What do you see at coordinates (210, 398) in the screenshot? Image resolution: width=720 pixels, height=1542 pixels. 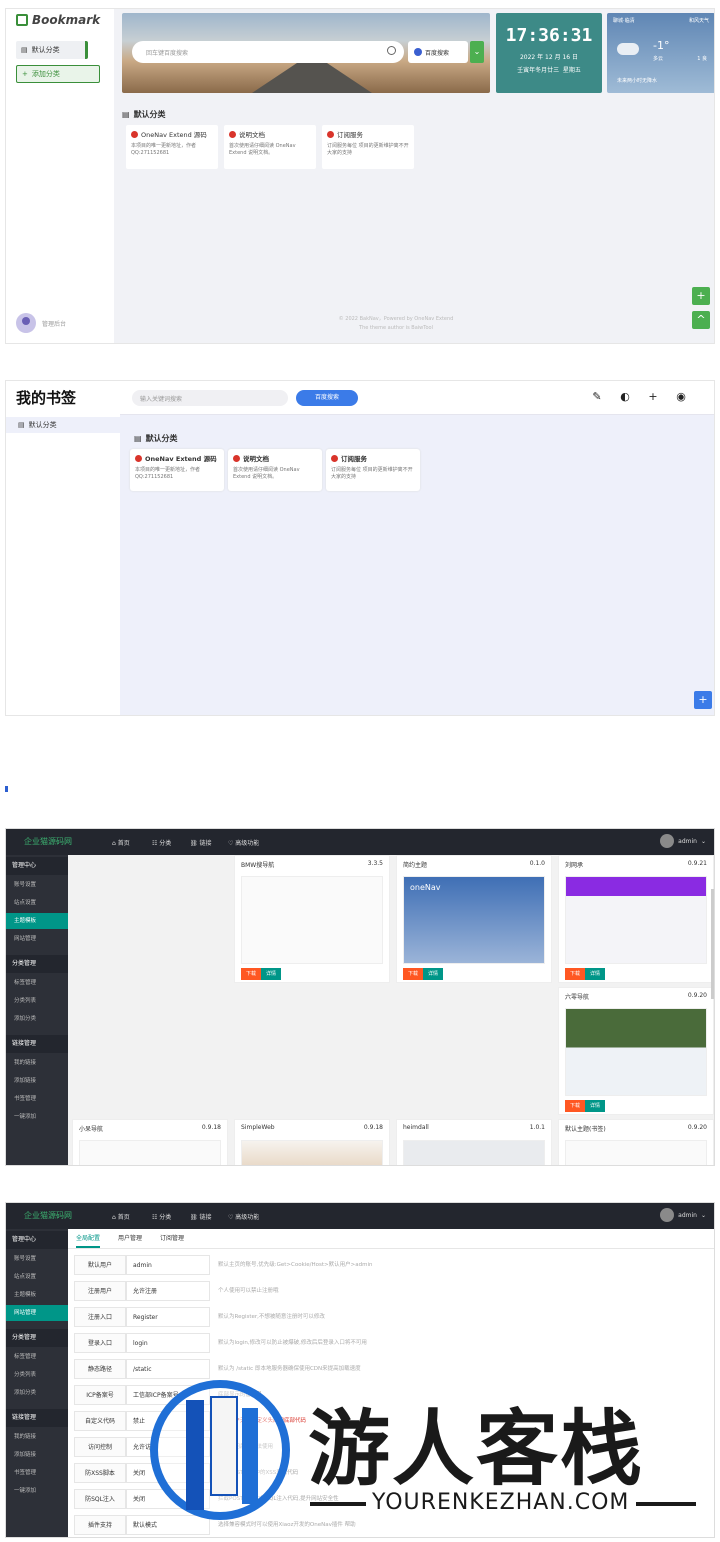 I see `search-input: 输入关键词搜索` at bounding box center [210, 398].